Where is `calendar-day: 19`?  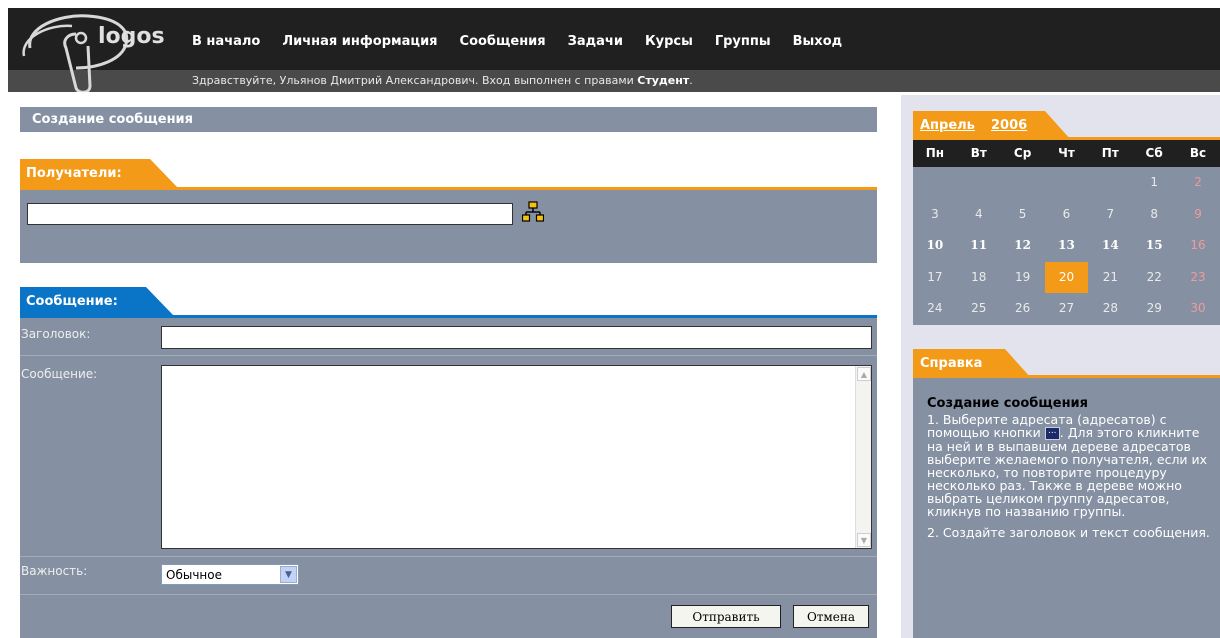 calendar-day: 19 is located at coordinates (1023, 277).